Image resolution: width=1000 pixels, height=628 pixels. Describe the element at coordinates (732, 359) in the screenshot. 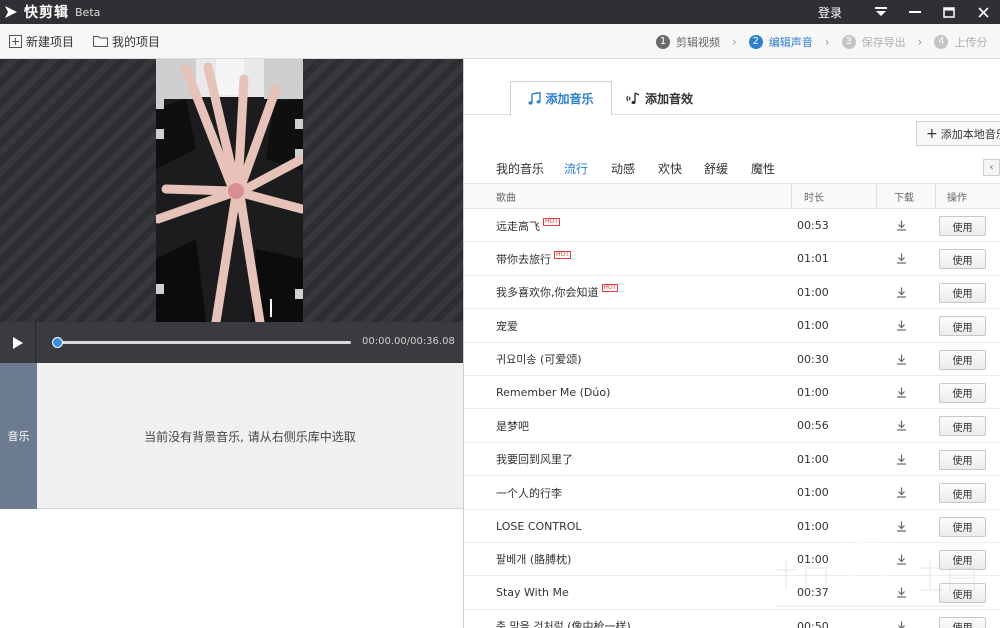

I see `song-row: 귀요미송 (可爱颂) 00:30 使用` at that location.